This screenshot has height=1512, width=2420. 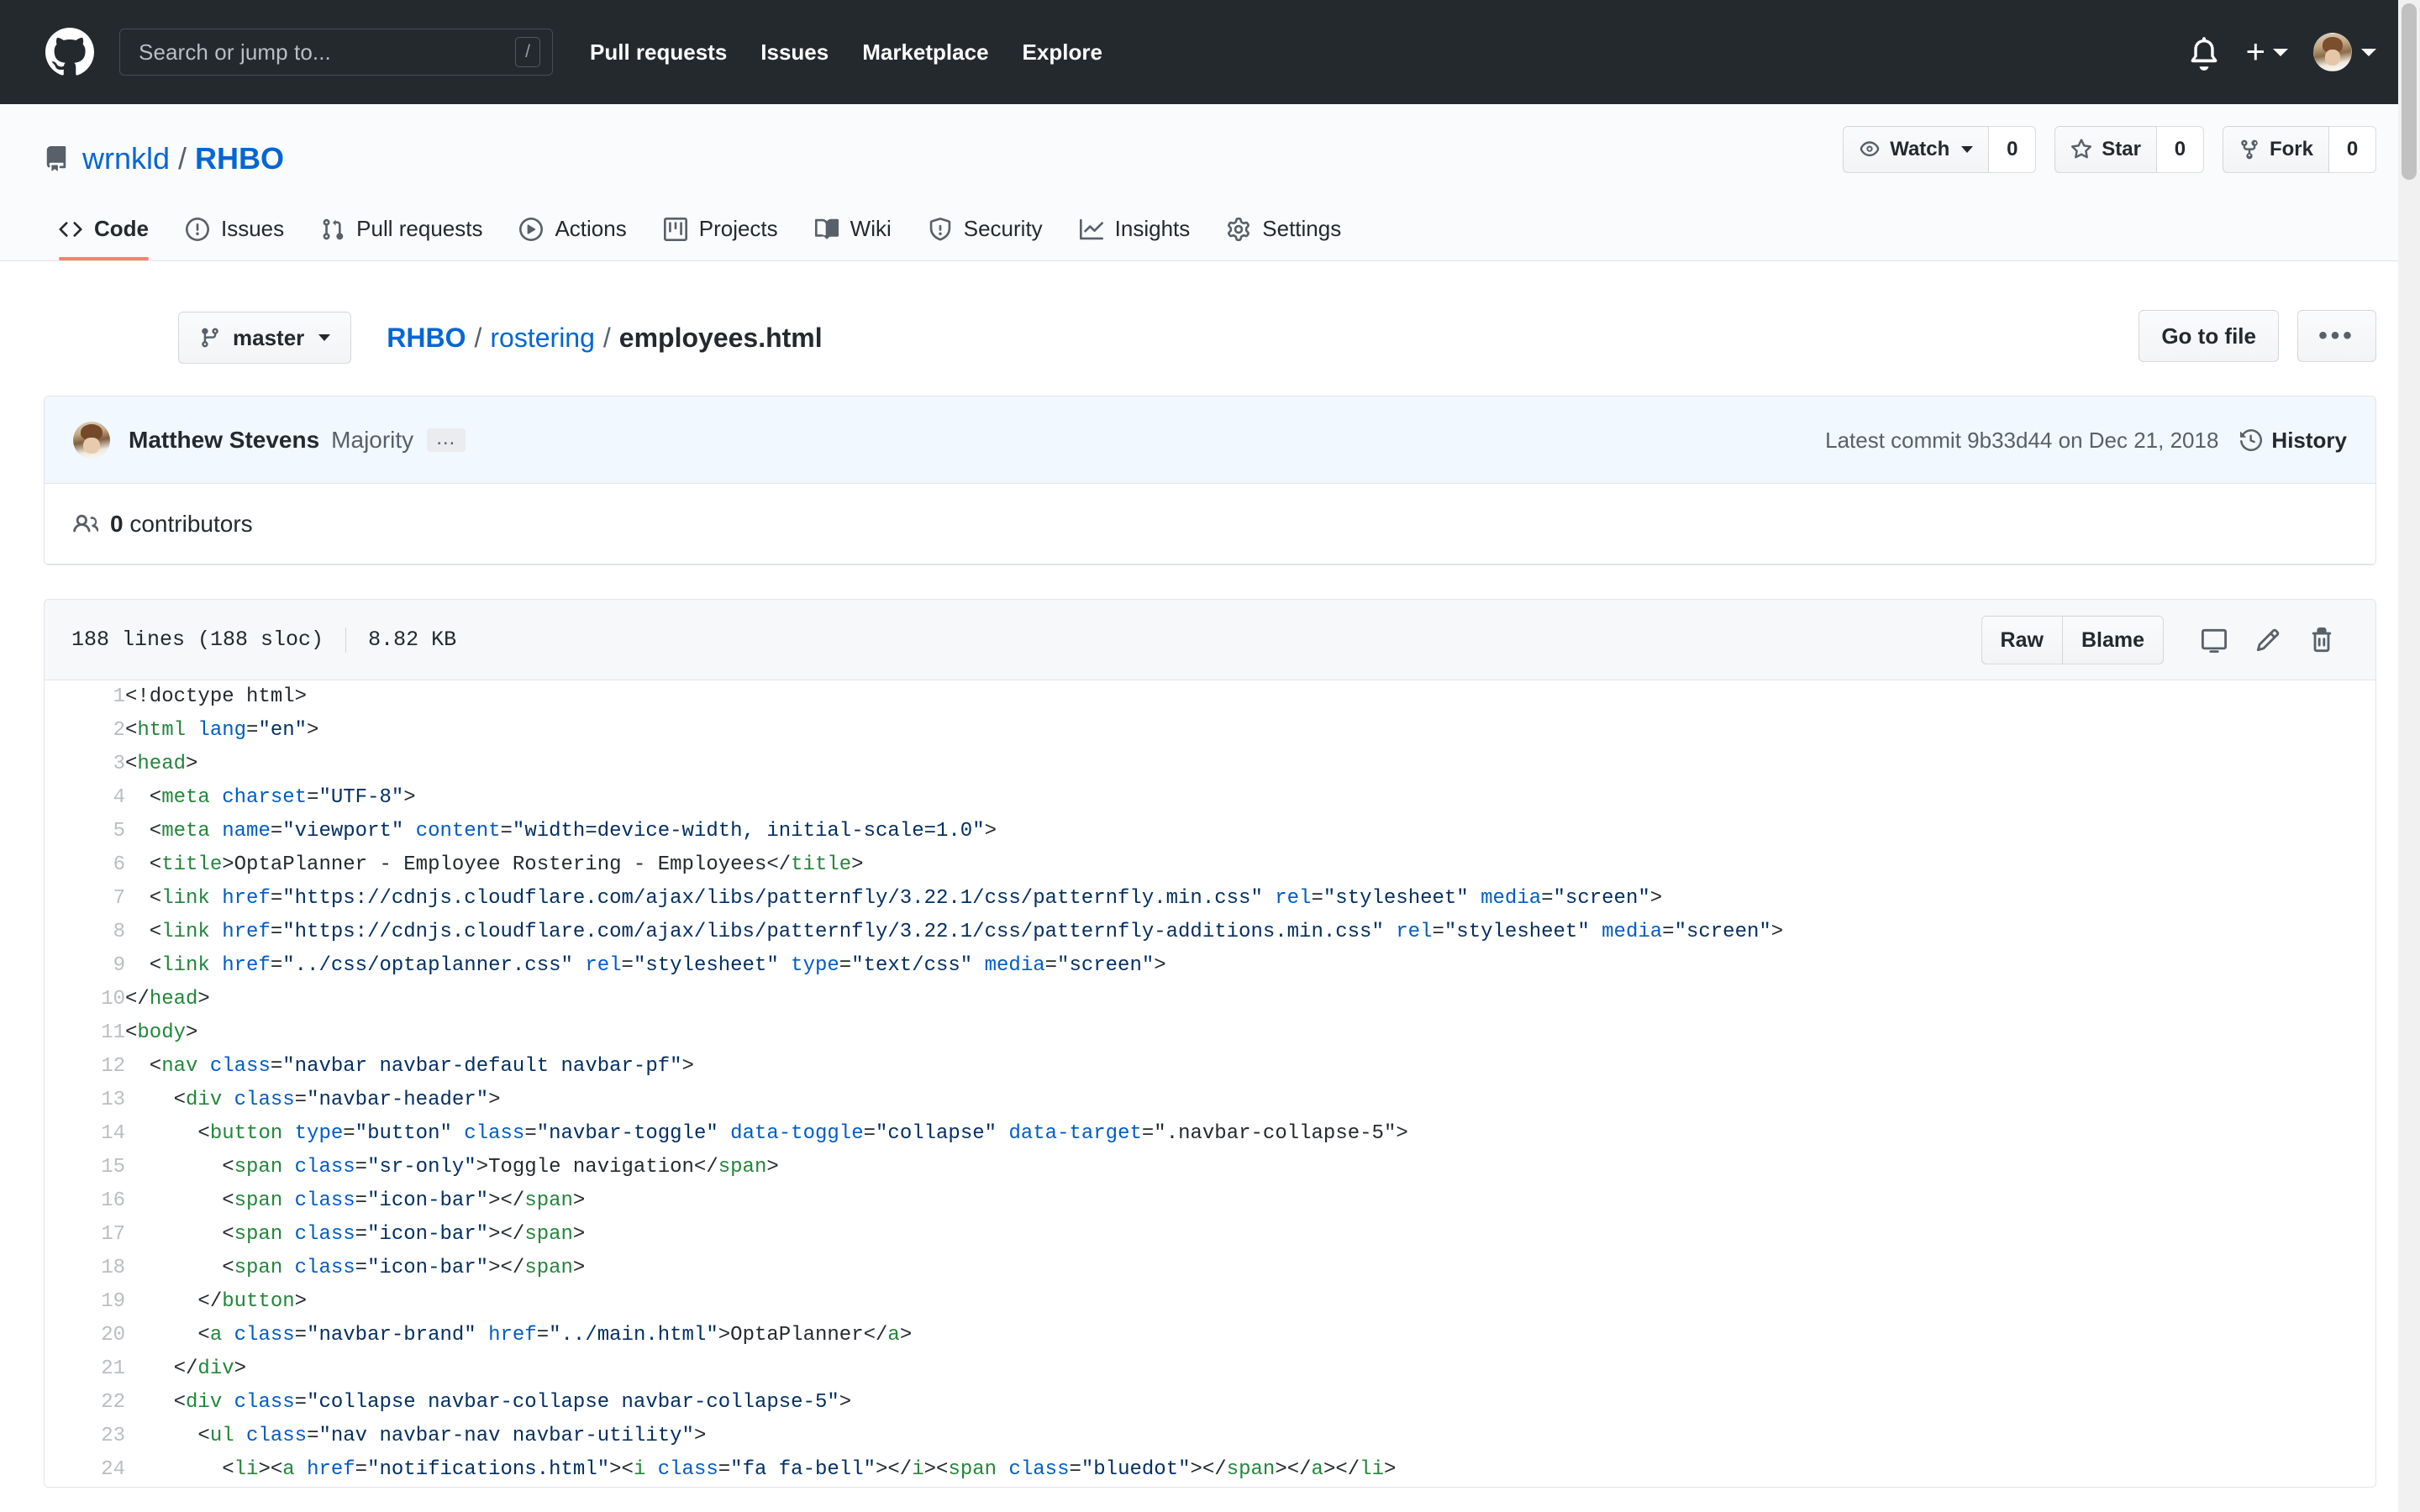 I want to click on desktop-download-icon, so click(x=2214, y=640).